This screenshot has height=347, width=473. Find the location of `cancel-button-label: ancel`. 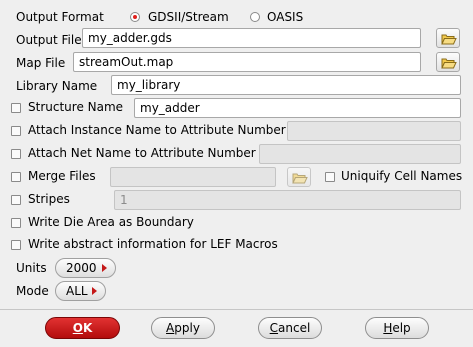

cancel-button-label: ancel is located at coordinates (294, 328).